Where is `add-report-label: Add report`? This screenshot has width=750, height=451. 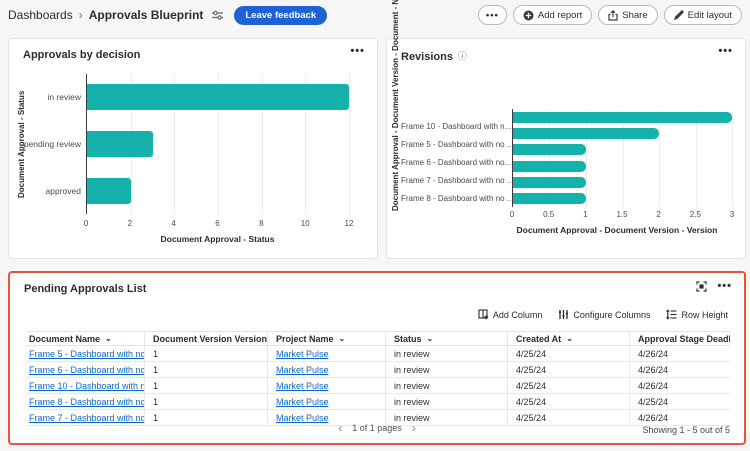
add-report-label: Add report is located at coordinates (560, 15).